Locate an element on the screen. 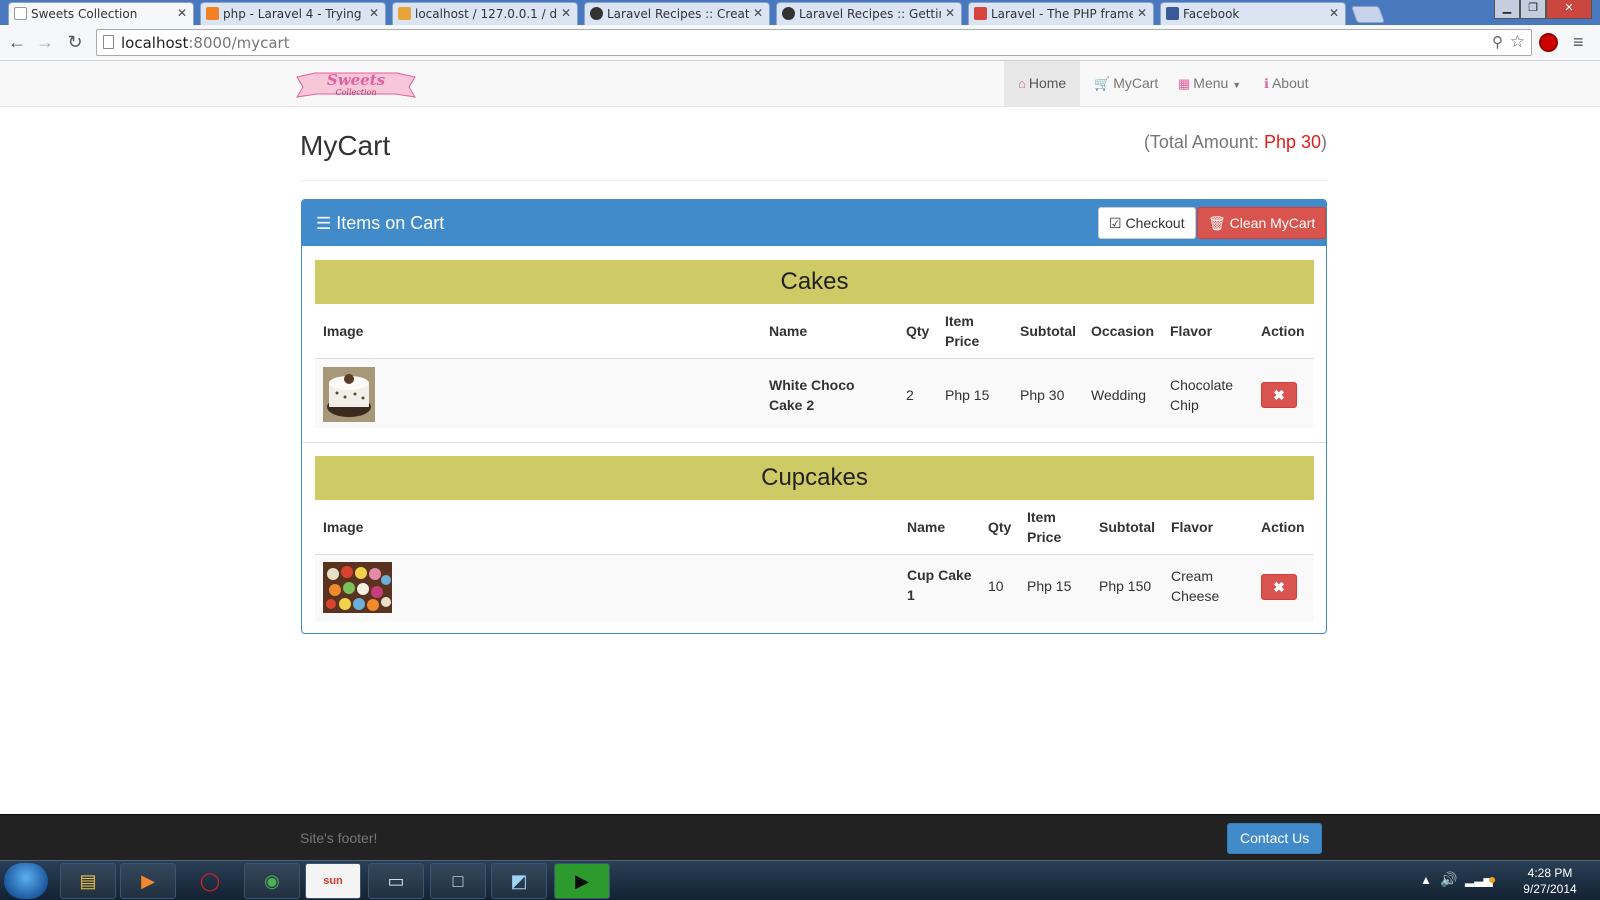  maximize-window-icon: ❐ is located at coordinates (1533, 9).